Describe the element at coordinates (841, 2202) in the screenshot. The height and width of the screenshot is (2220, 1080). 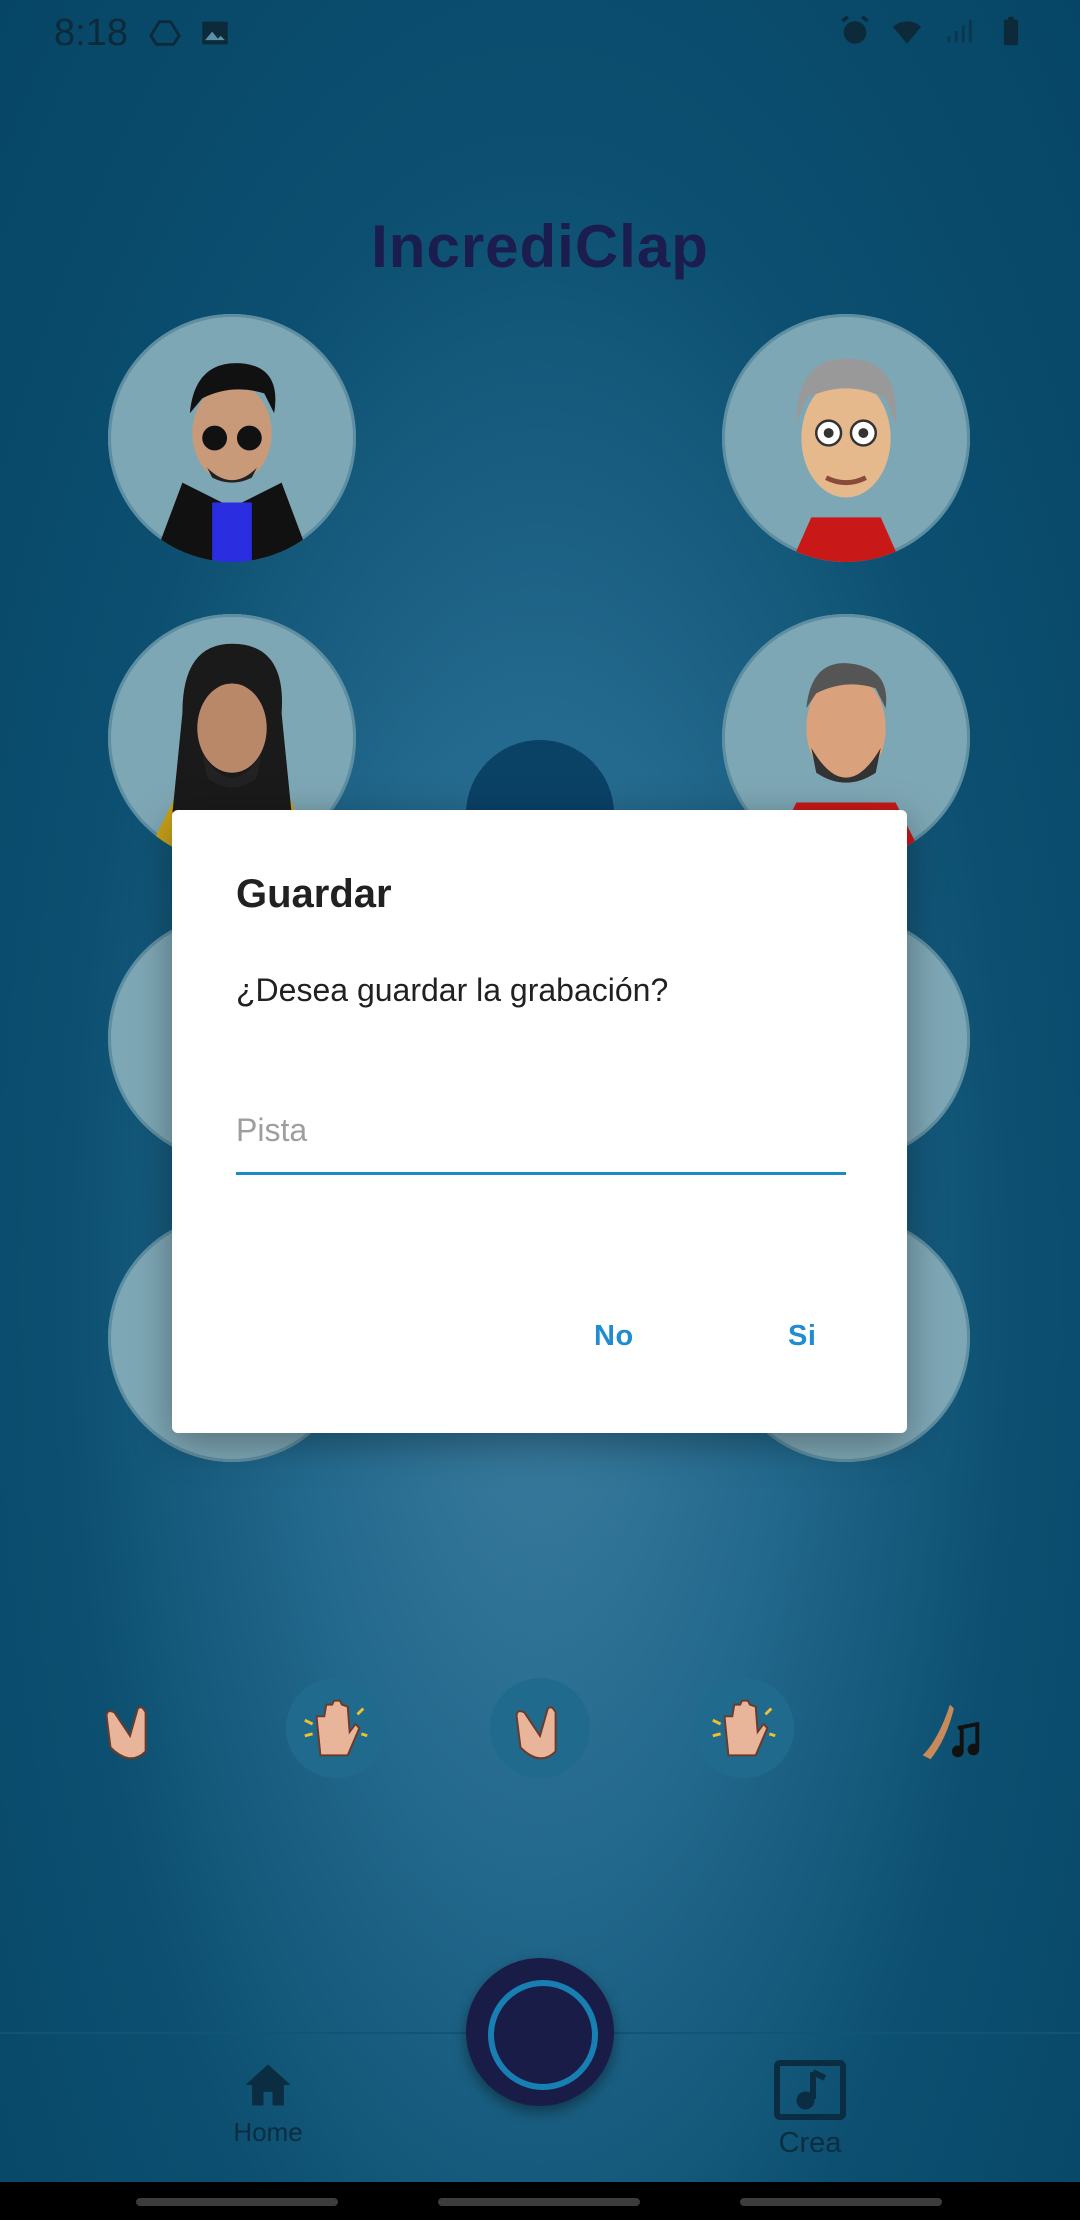
I see `back-handle` at that location.